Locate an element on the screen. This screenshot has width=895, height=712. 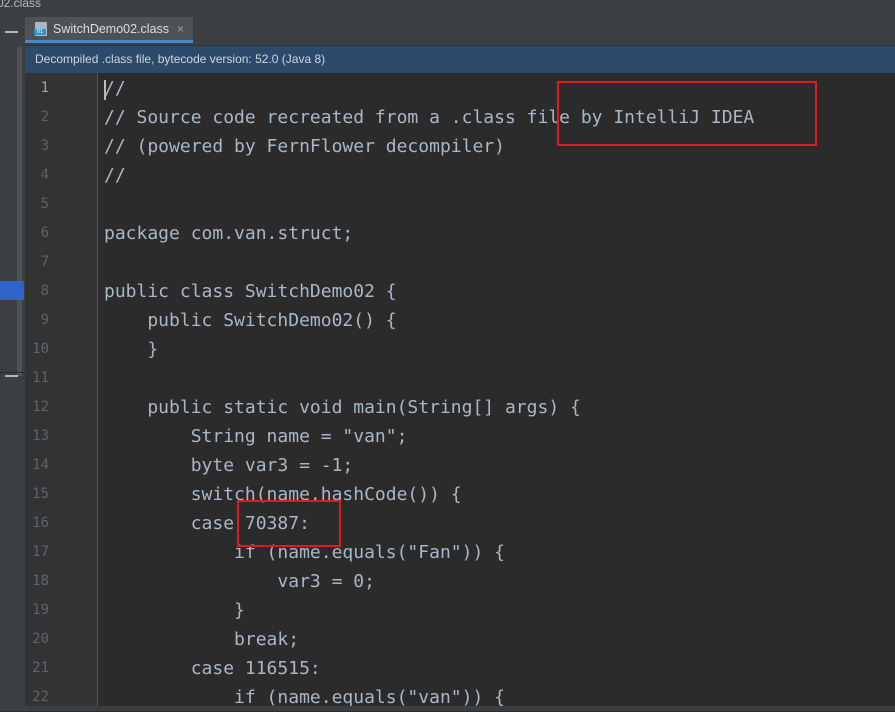
line-number: 21 is located at coordinates (40, 668).